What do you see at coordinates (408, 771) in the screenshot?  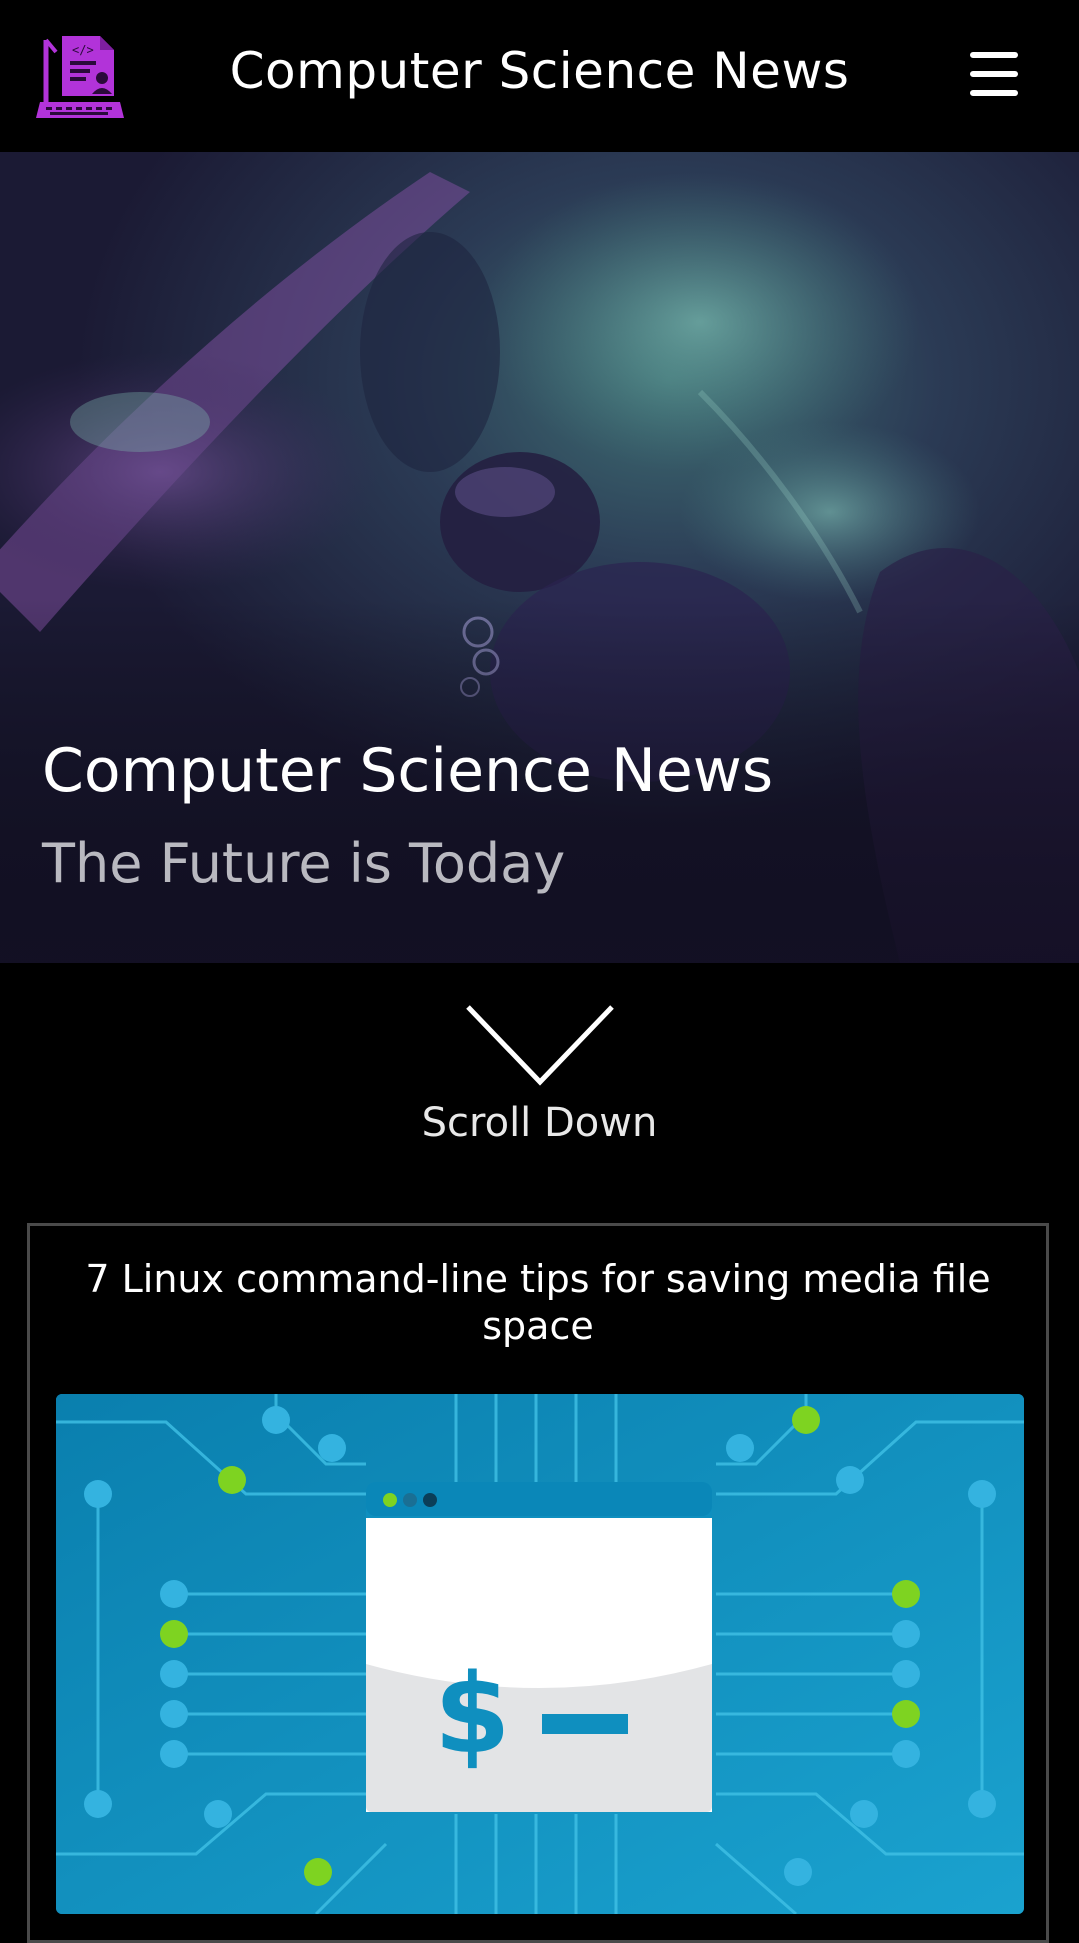 I see `hero-title: Computer Science News` at bounding box center [408, 771].